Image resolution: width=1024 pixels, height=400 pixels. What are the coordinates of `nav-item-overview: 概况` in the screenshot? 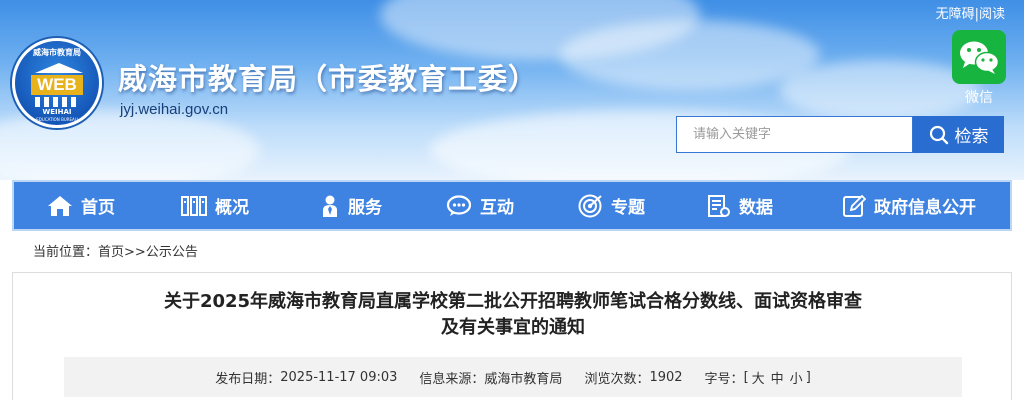 It's located at (215, 205).